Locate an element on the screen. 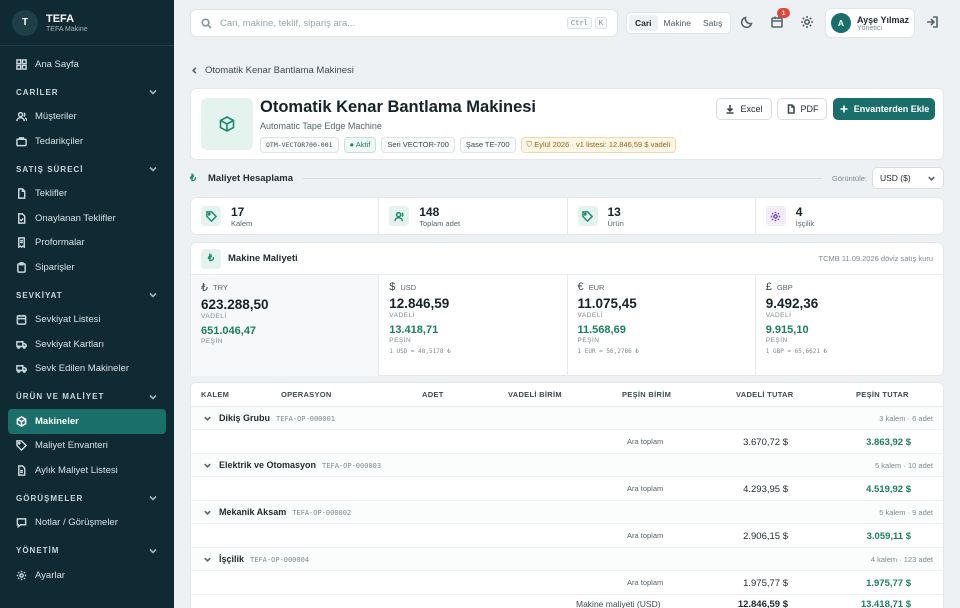  col-operasyon: OPERASYON is located at coordinates (306, 394).